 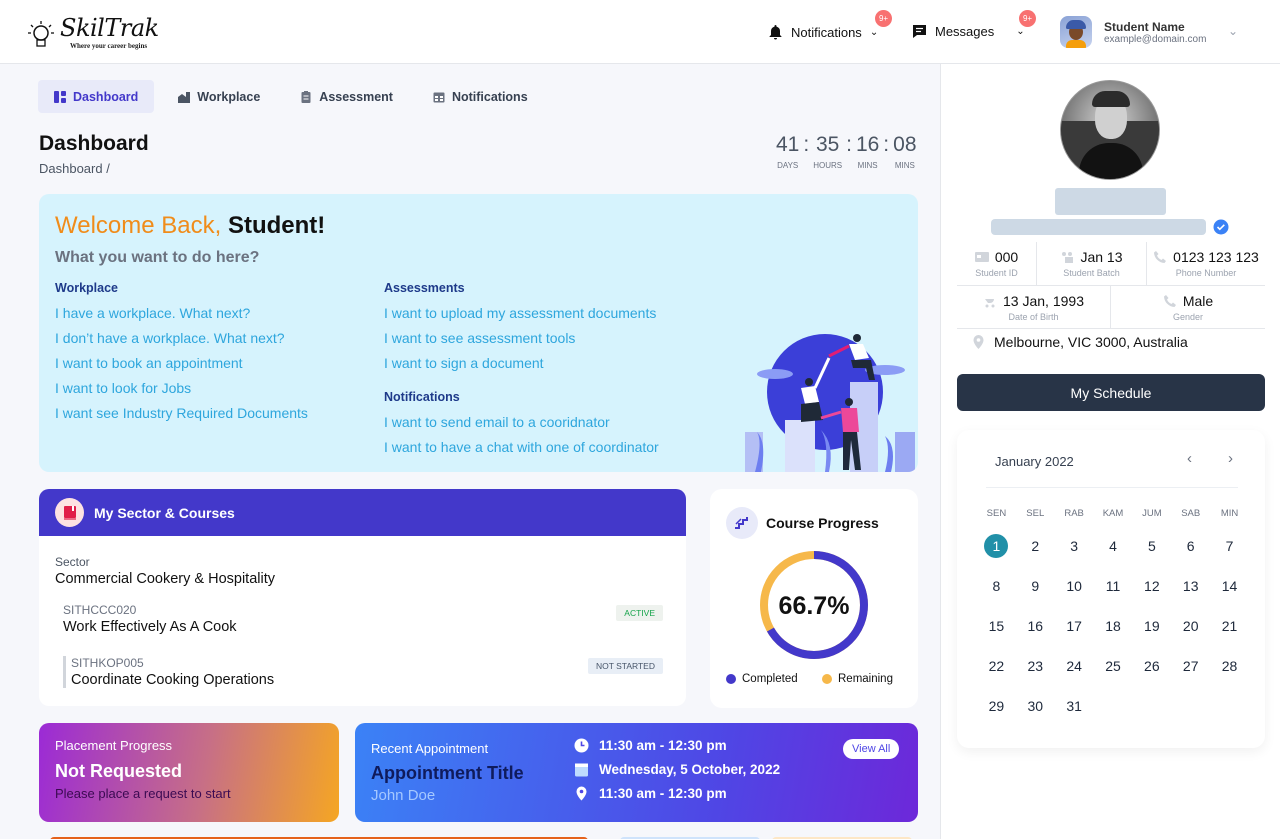 I want to click on calendar-day: 21, so click(x=1229, y=634).